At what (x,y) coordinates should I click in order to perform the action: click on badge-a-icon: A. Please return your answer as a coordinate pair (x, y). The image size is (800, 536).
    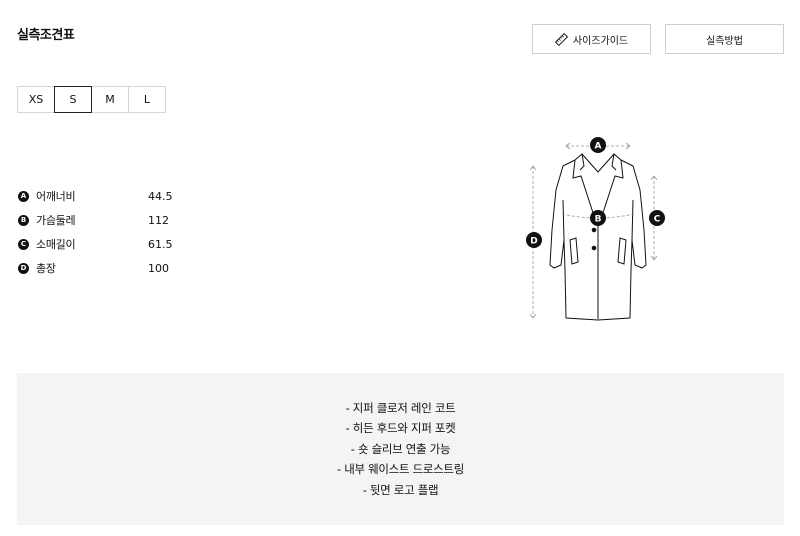
    Looking at the image, I should click on (23, 196).